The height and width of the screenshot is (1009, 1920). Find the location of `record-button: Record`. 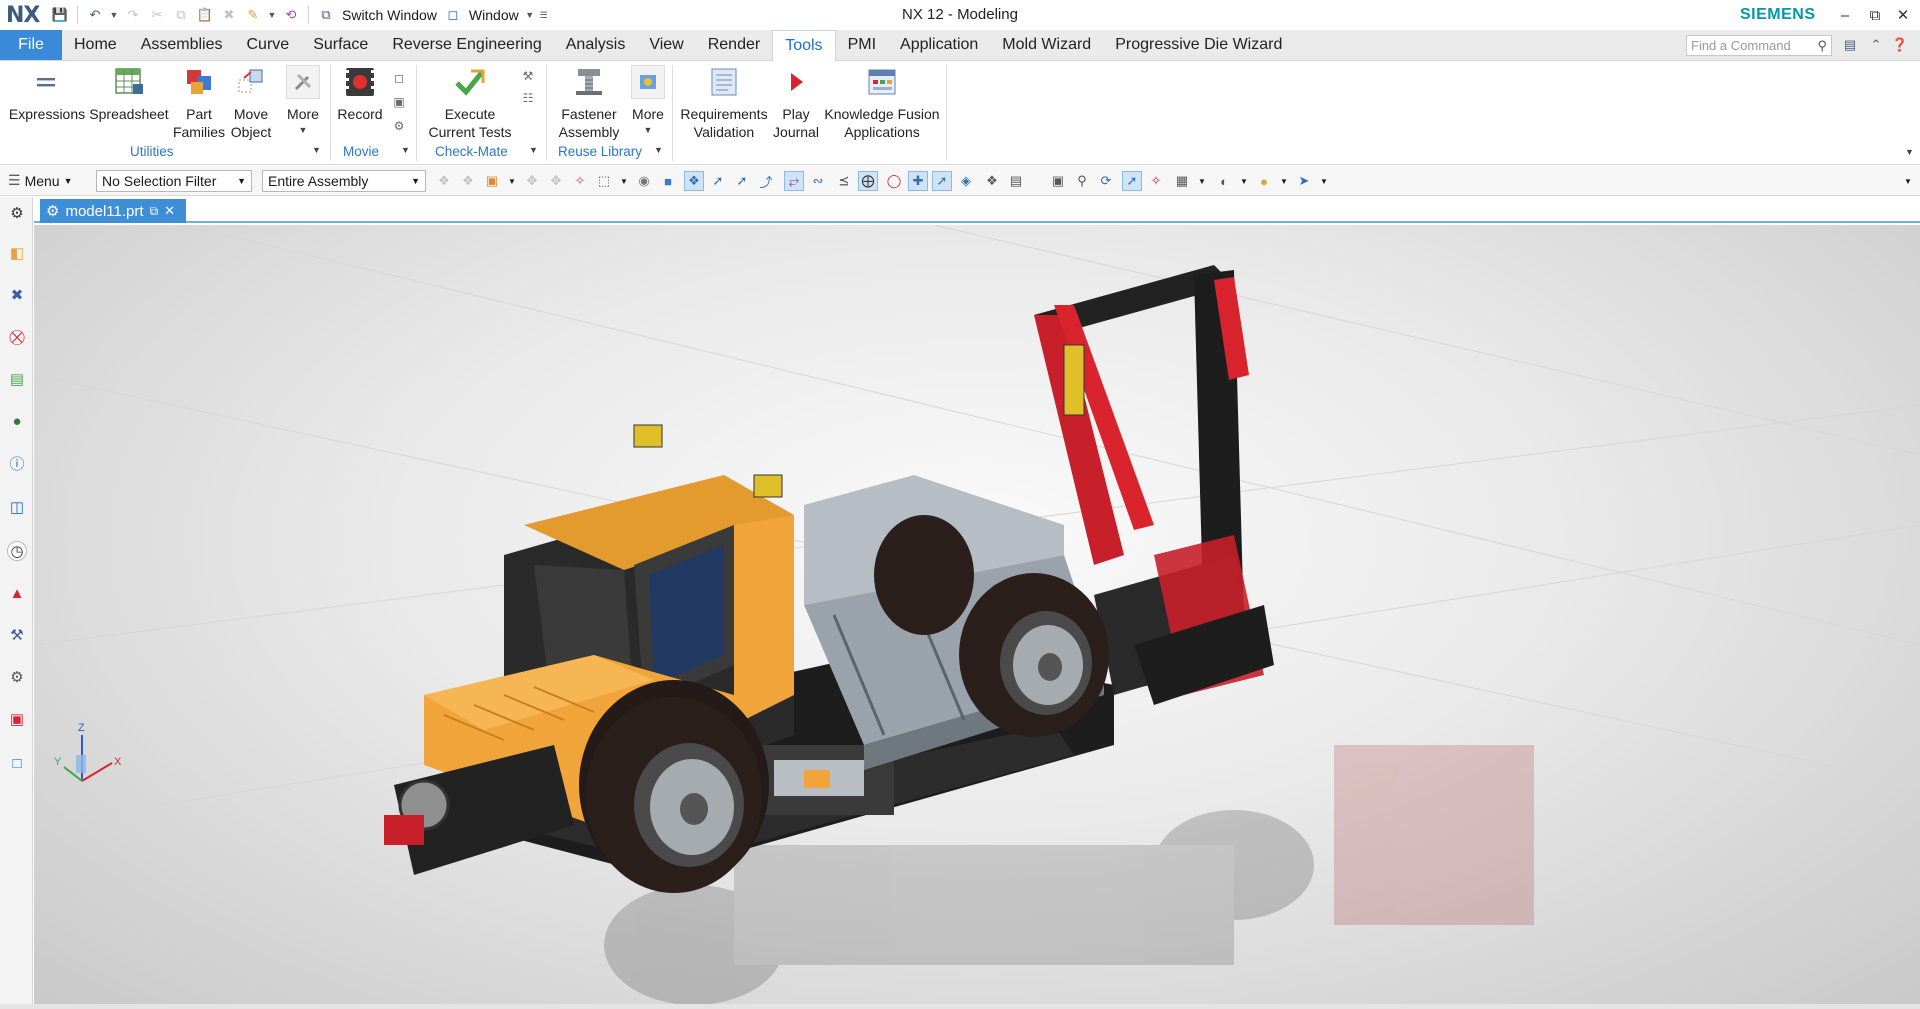

record-button: Record is located at coordinates (360, 94).